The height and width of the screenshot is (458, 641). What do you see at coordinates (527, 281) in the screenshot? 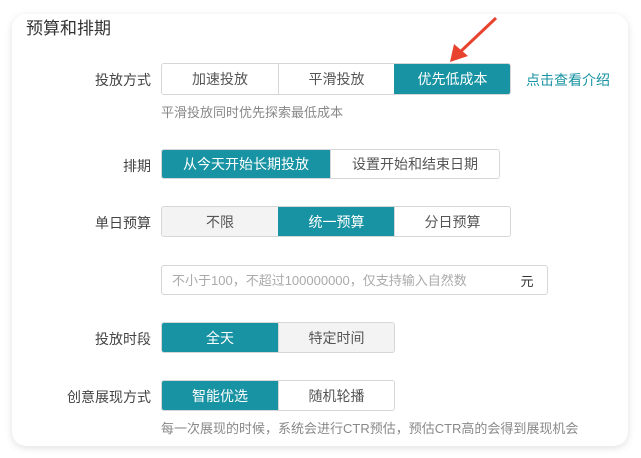
I see `currency-unit: 元` at bounding box center [527, 281].